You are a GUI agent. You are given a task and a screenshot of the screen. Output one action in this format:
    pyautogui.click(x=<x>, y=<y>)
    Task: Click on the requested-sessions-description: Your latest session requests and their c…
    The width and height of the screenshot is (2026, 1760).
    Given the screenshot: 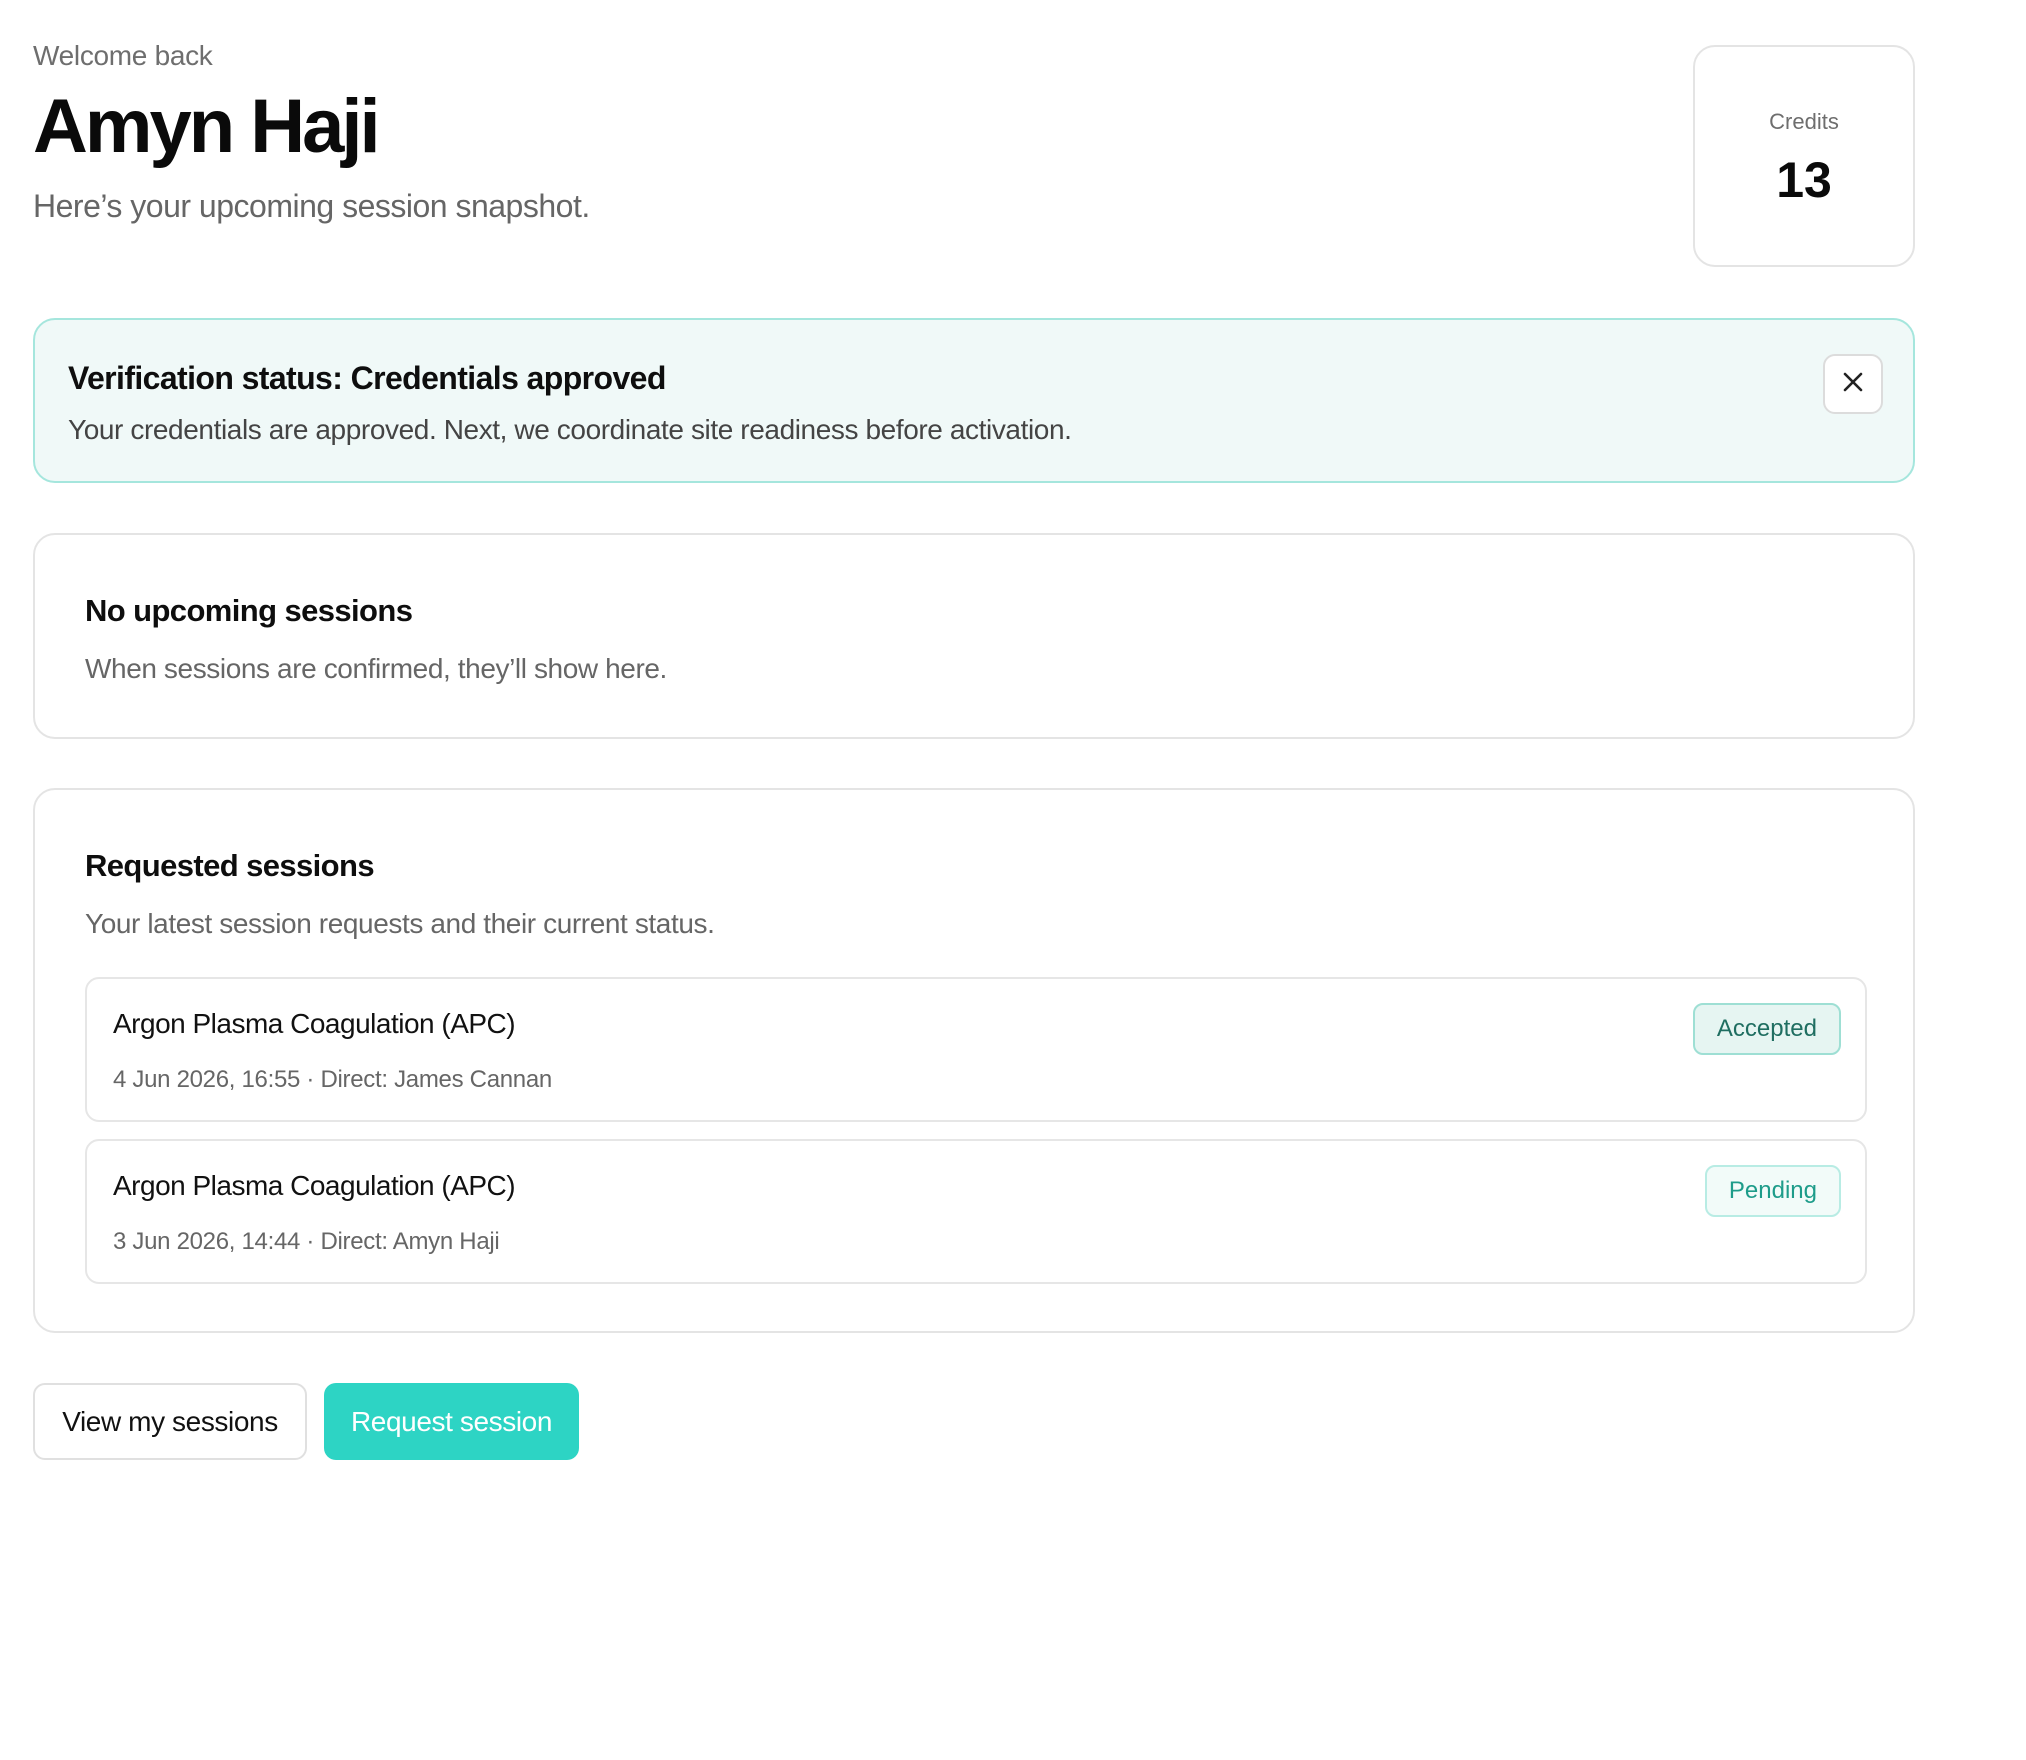 What is the action you would take?
    pyautogui.click(x=400, y=923)
    